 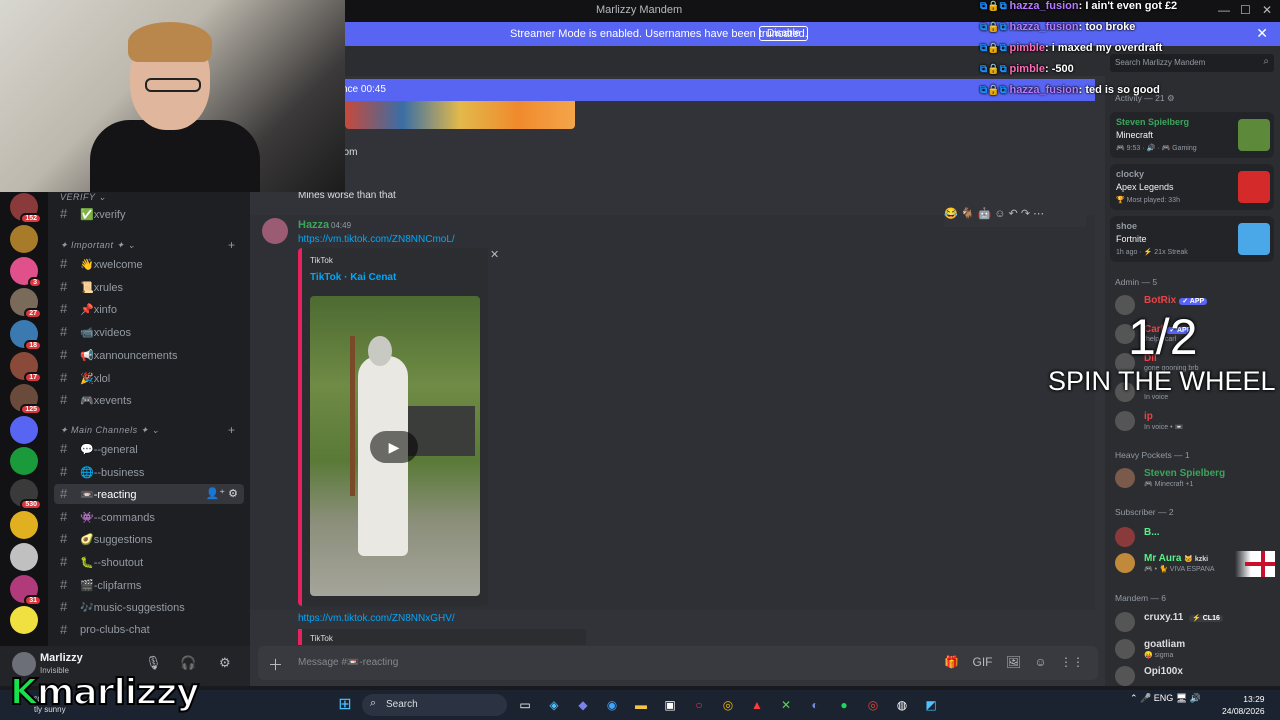 What do you see at coordinates (222, 493) in the screenshot?
I see `channel-actions: 👤⁺ ⚙` at bounding box center [222, 493].